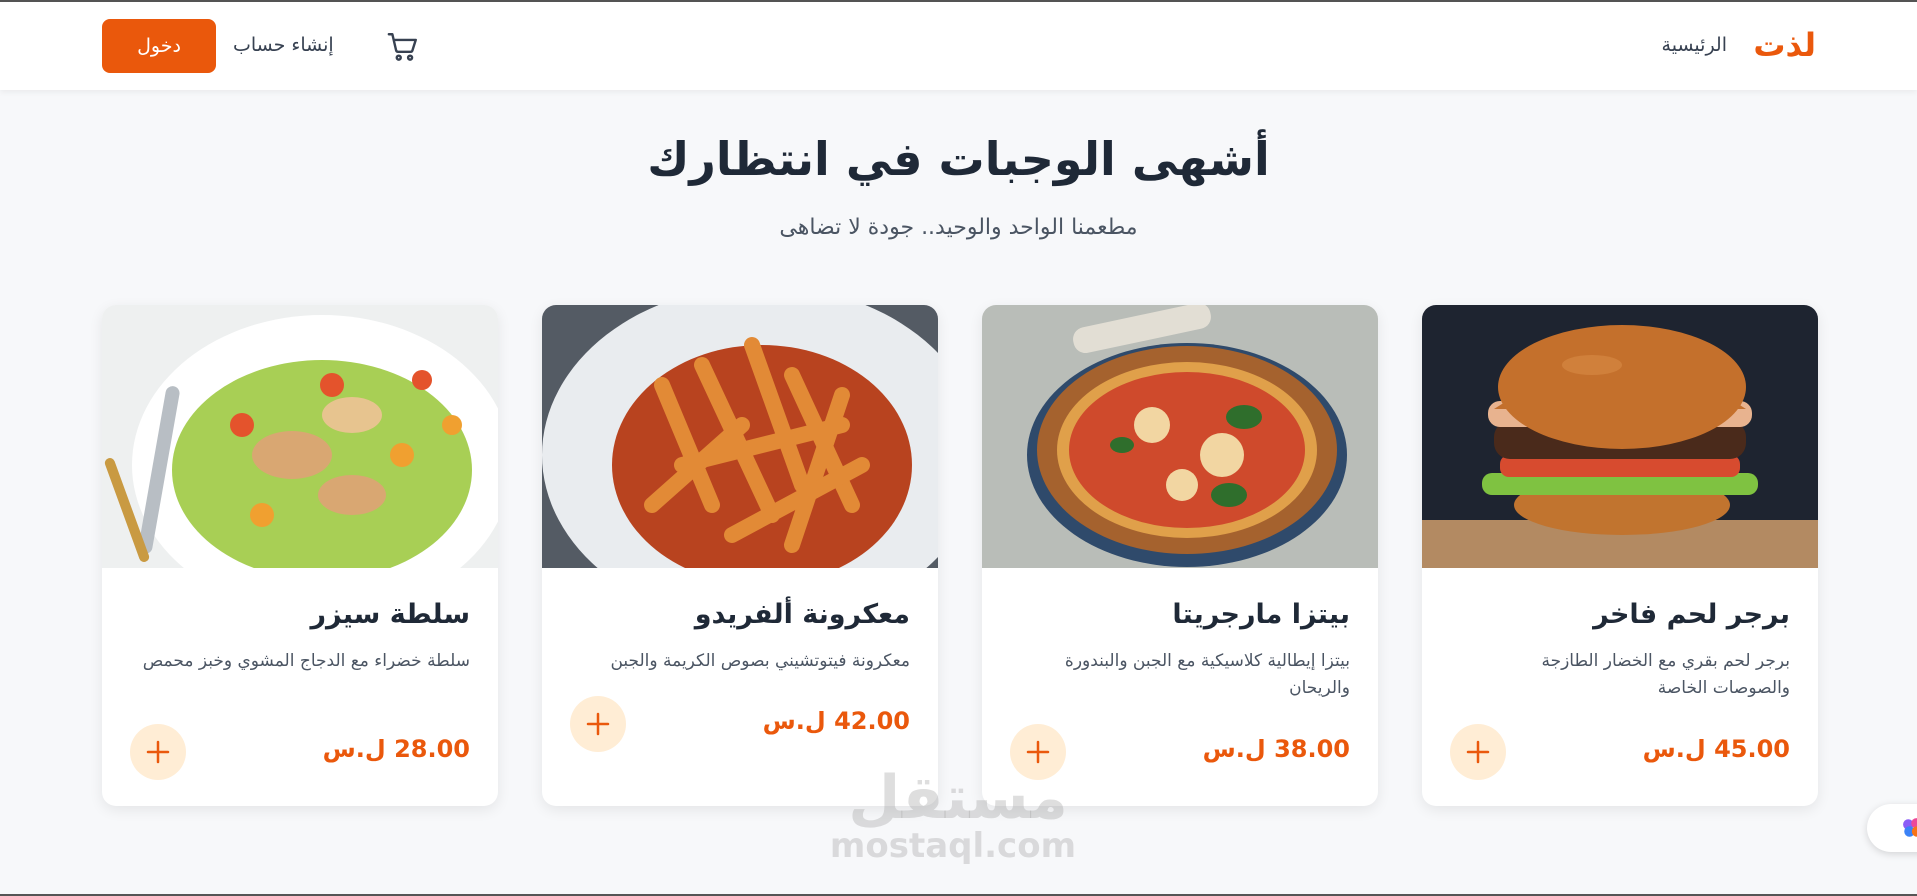  Describe the element at coordinates (1691, 614) in the screenshot. I see `menu-item-title: برجر لحم فاخر` at that location.